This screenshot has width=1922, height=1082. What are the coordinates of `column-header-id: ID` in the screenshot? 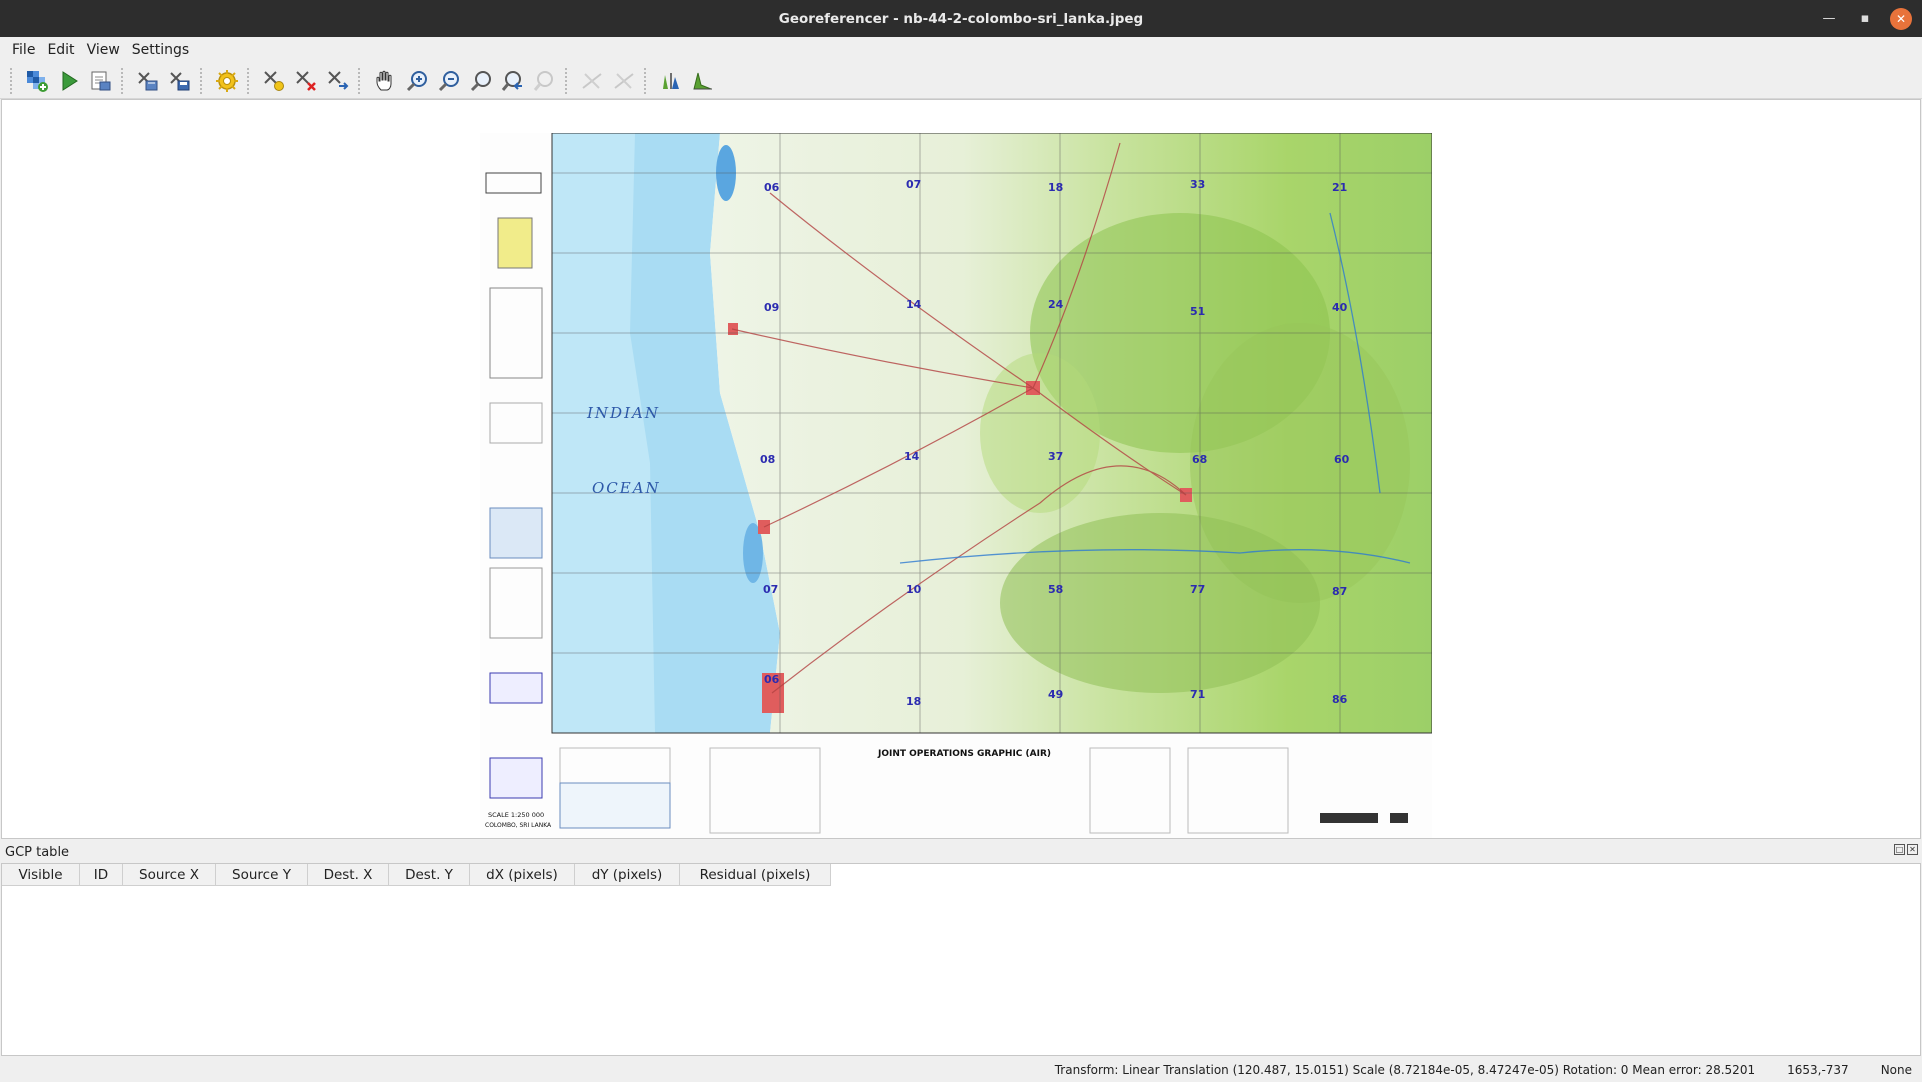 It's located at (101, 875).